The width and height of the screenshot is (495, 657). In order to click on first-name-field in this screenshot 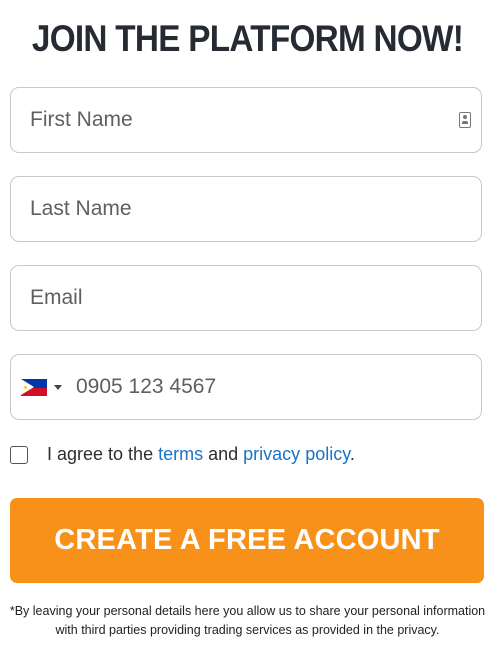, I will do `click(246, 120)`.